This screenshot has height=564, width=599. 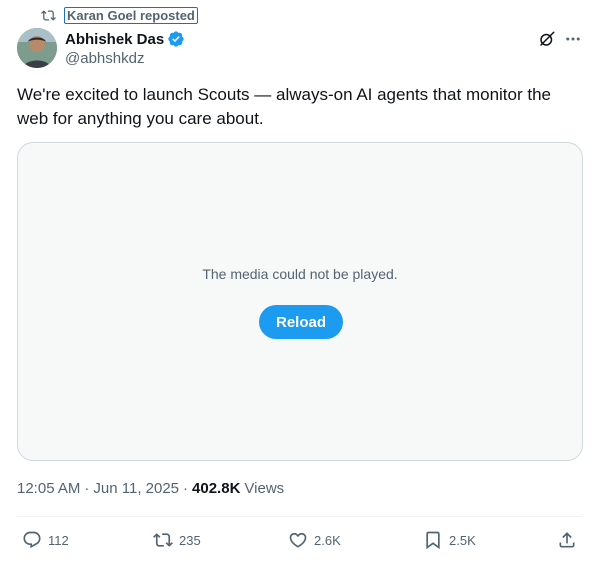 I want to click on bookmark-count: 2.5K, so click(x=462, y=540).